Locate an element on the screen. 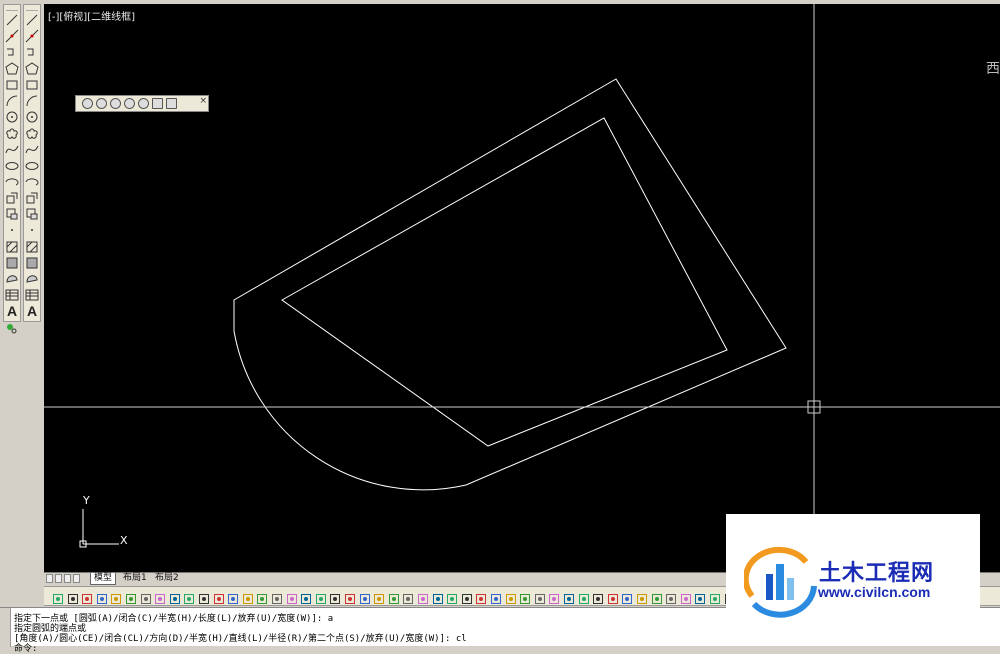  measure-icon is located at coordinates (350, 597).